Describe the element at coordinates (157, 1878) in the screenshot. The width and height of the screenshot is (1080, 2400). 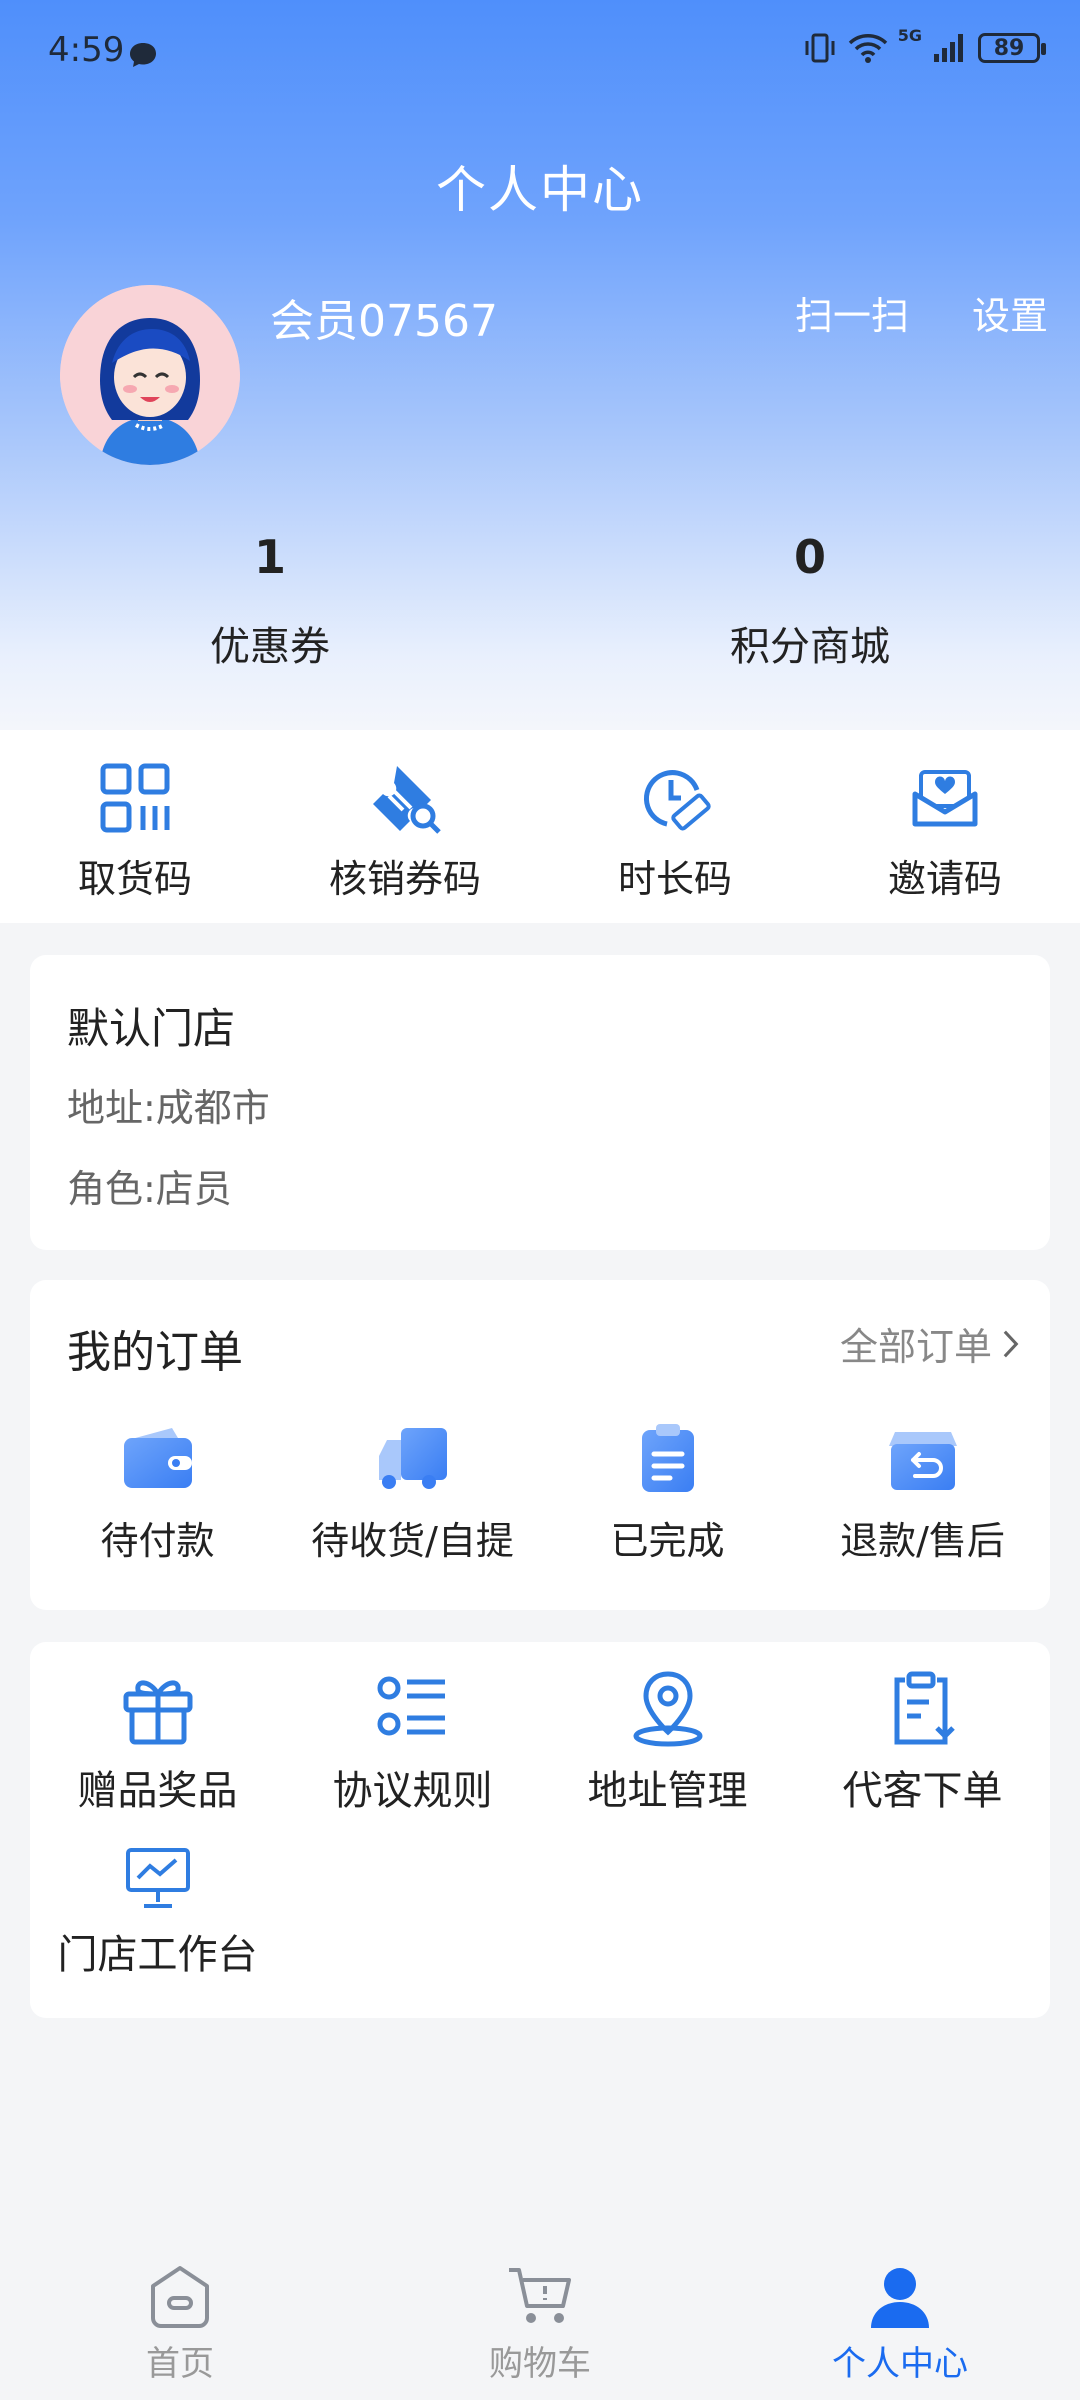
I see `monitor-chart-icon` at that location.